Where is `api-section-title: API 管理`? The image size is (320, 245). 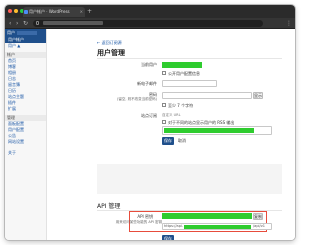 api-section-title: API 管理 is located at coordinates (109, 206).